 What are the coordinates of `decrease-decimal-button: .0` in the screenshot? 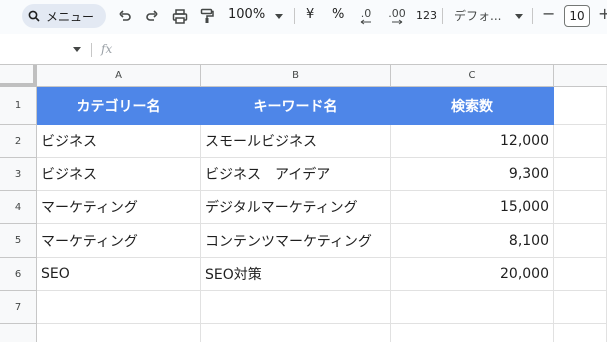 It's located at (366, 16).